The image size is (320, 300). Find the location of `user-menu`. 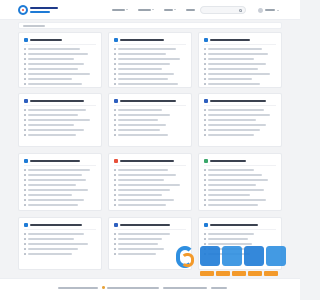

user-menu is located at coordinates (270, 10).